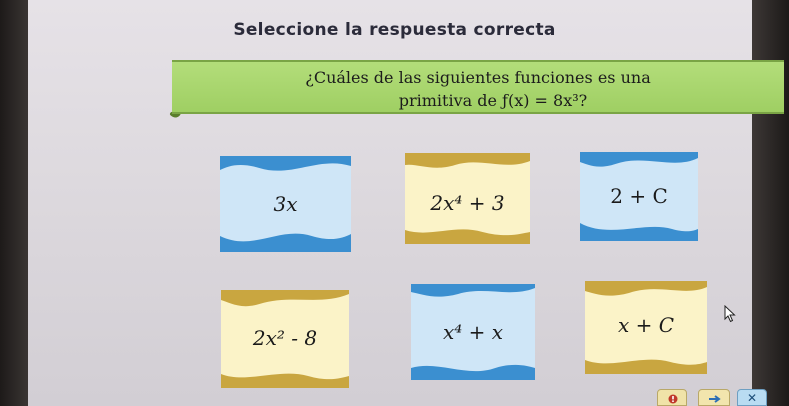 The width and height of the screenshot is (789, 406). I want to click on option-card-1: 3x, so click(285, 204).